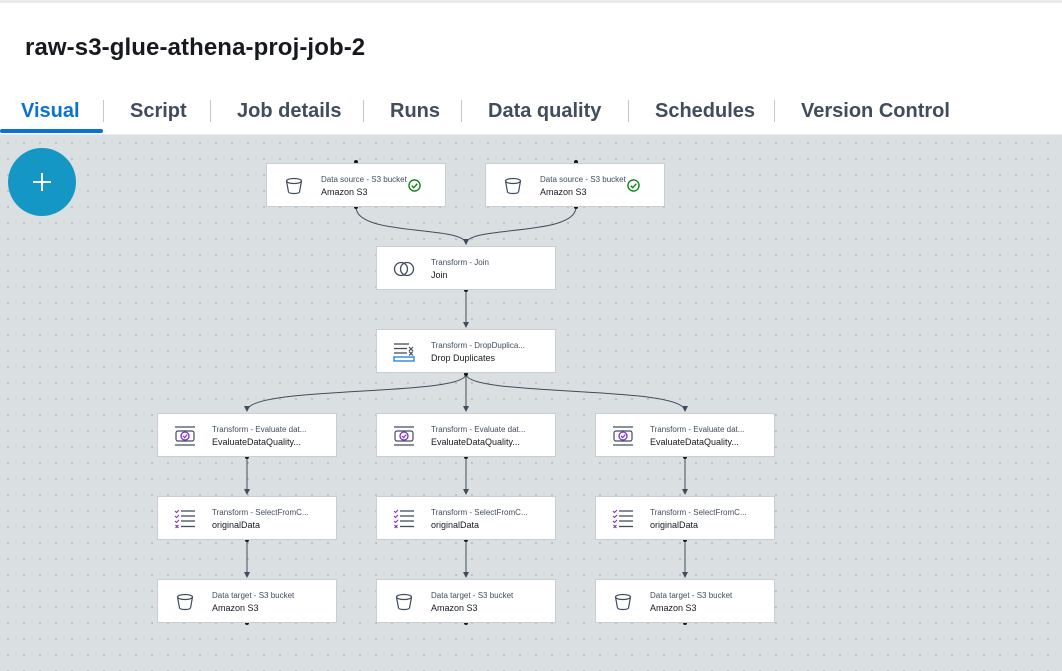  I want to click on drop-duplicates-icon, so click(404, 352).